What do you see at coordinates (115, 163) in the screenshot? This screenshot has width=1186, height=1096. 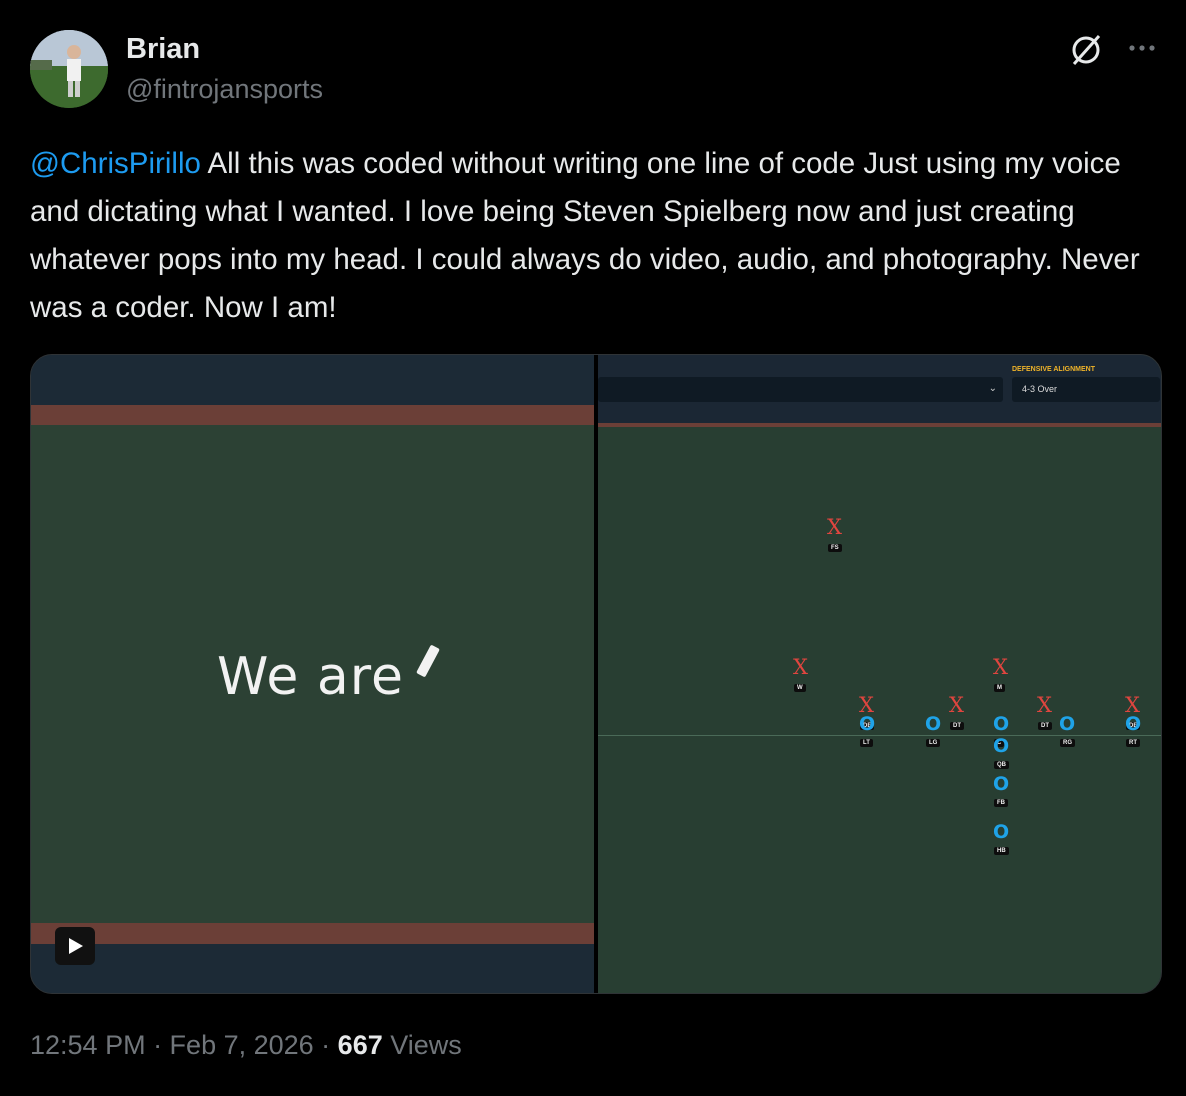 I see `mention-link: @ChrisPirillo` at bounding box center [115, 163].